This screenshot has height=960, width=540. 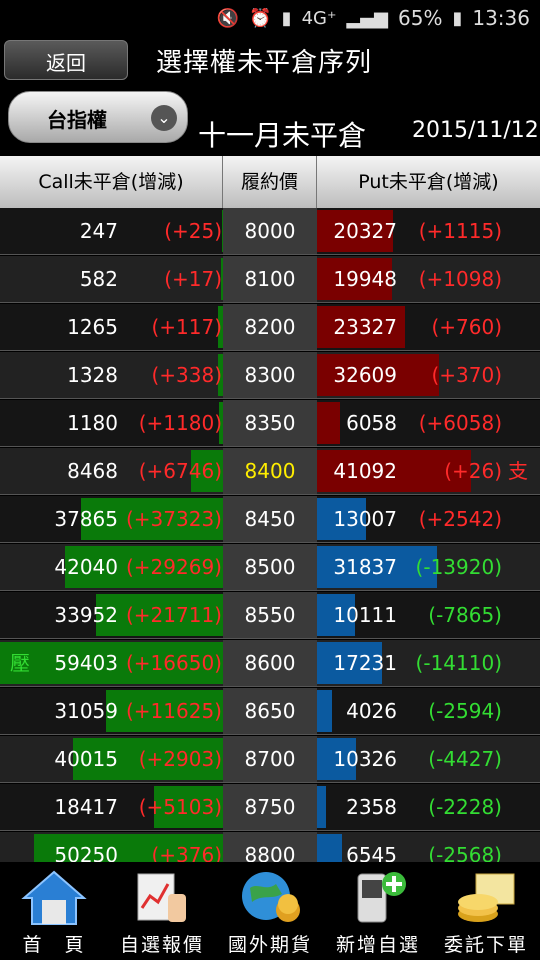 What do you see at coordinates (465, 807) in the screenshot?
I see `put-oi-change: (-2228)` at bounding box center [465, 807].